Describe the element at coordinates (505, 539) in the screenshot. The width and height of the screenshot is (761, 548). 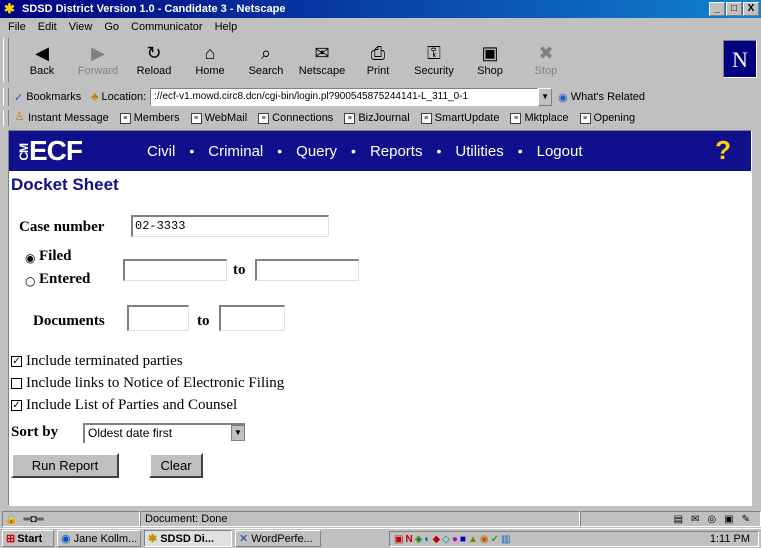
I see `tray-icon: ▥` at that location.